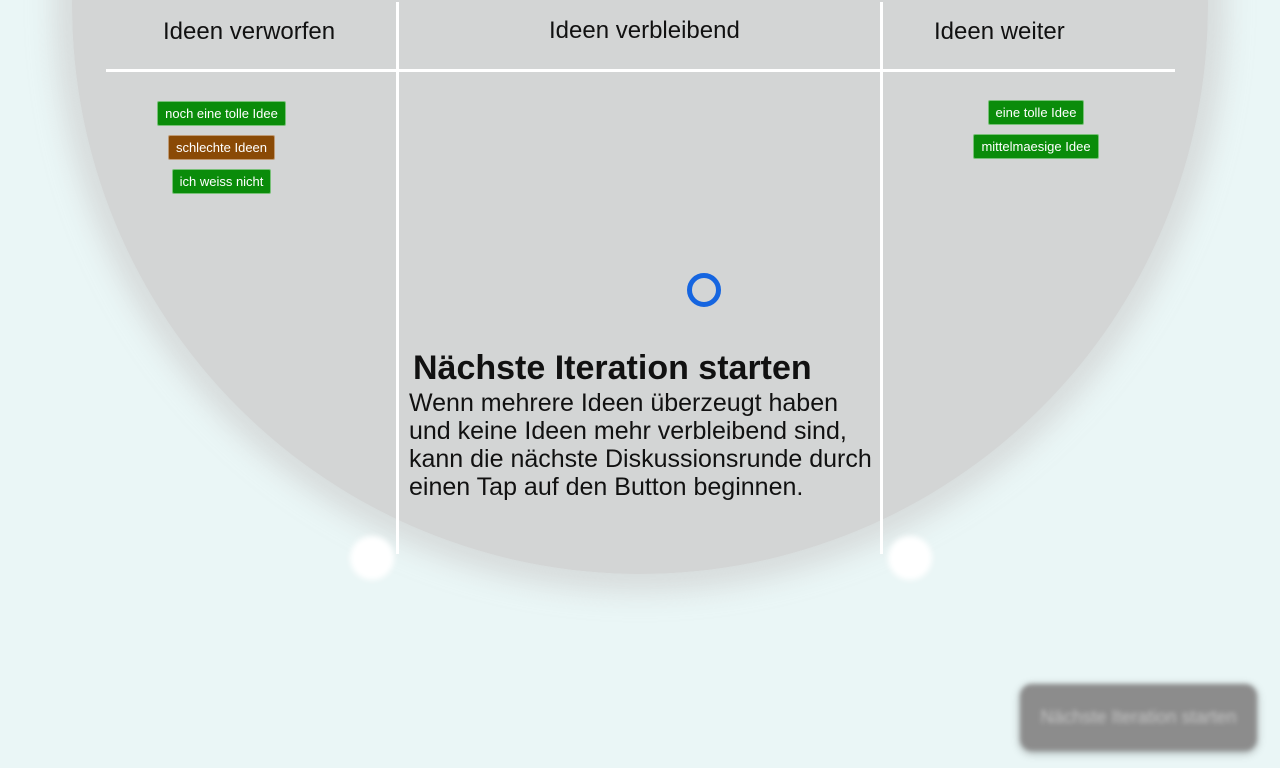 Image resolution: width=1280 pixels, height=768 pixels. Describe the element at coordinates (1138, 717) in the screenshot. I see `next-iteration-button: Nächste Iteration starten` at that location.